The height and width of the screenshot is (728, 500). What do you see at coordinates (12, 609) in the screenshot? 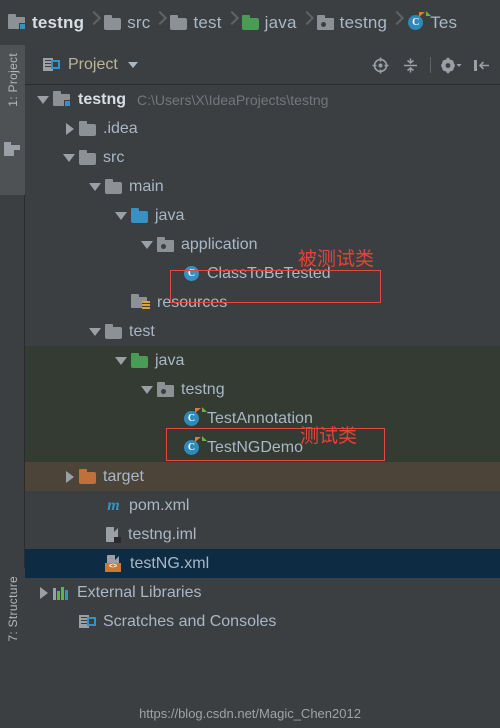
I see `sidebar-item-structure-label: 7: Structure` at bounding box center [12, 609].